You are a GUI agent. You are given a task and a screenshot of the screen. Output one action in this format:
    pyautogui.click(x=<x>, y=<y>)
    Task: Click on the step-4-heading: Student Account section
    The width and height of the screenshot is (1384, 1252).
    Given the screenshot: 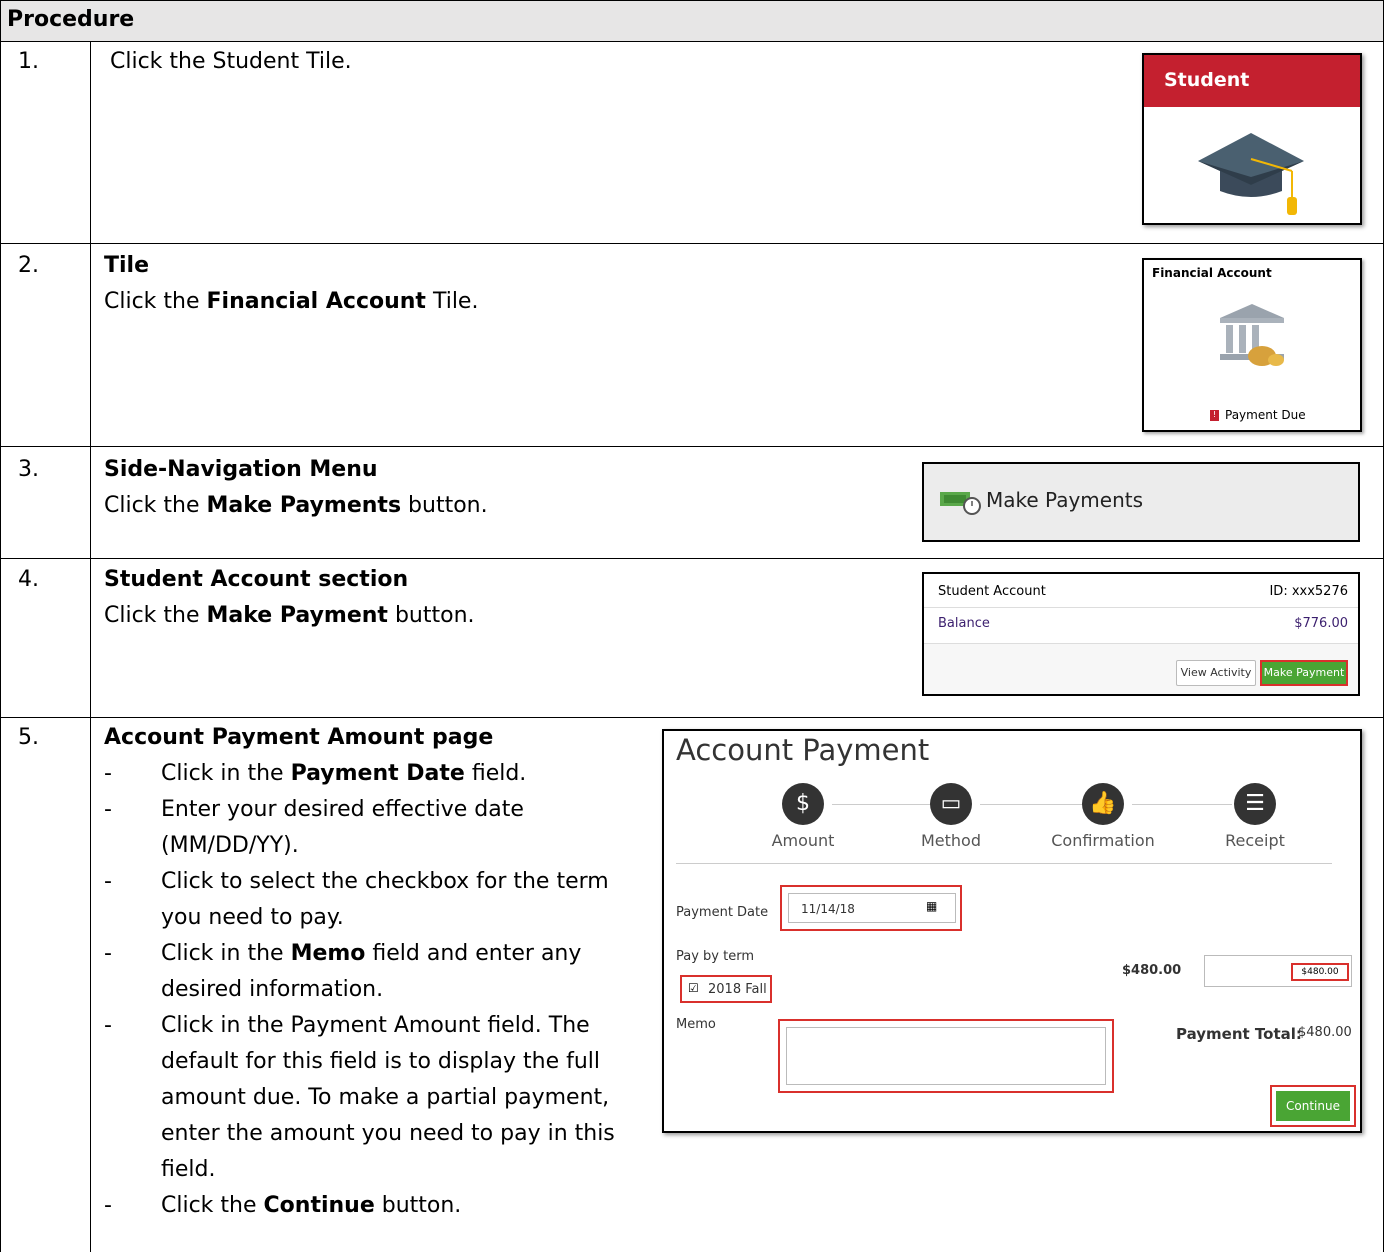 What is the action you would take?
    pyautogui.click(x=256, y=579)
    